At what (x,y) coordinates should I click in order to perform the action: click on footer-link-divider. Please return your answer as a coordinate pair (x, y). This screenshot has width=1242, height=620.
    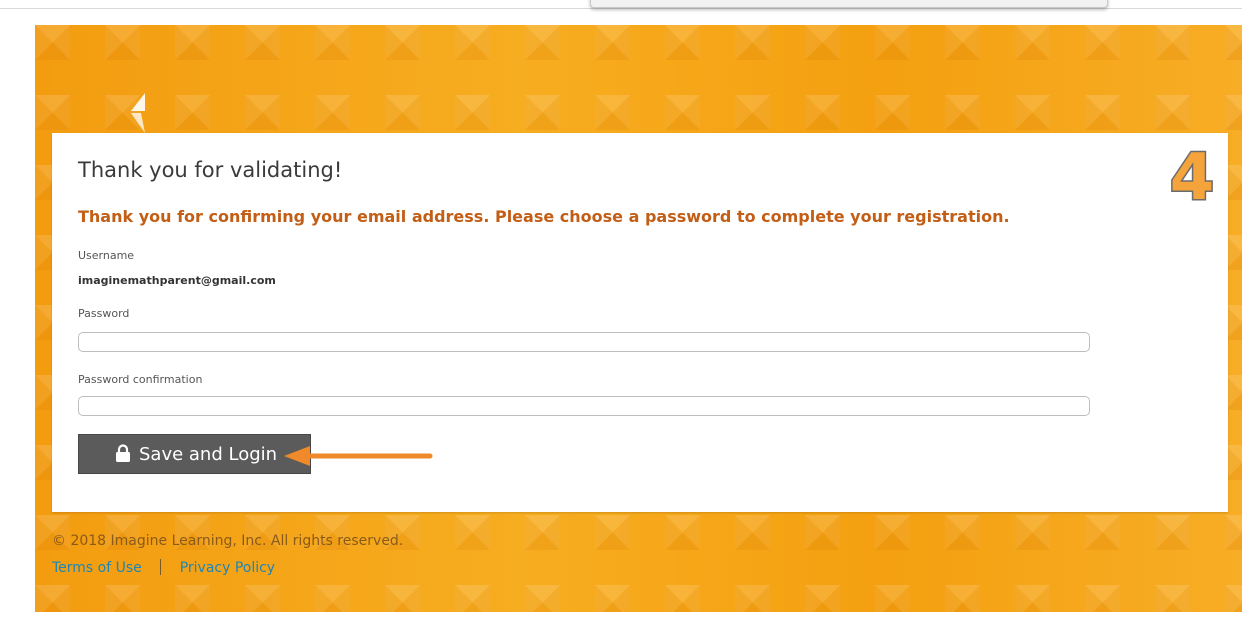
    Looking at the image, I should click on (161, 567).